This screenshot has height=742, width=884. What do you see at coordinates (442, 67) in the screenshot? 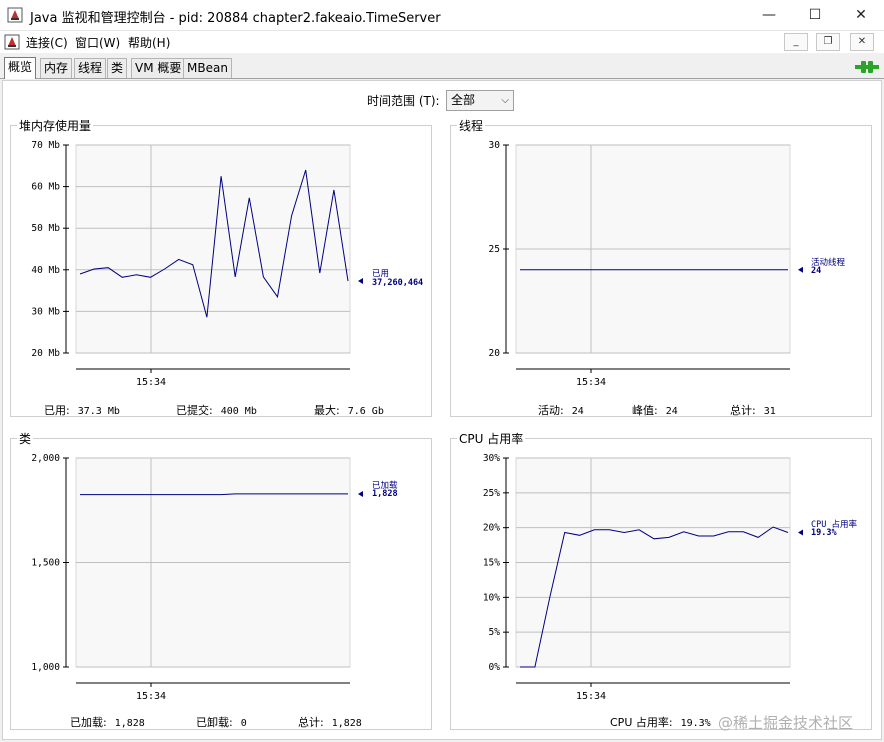
I see `tab-bar: 概览 内存 线程 类 VM 概要 MBean` at bounding box center [442, 67].